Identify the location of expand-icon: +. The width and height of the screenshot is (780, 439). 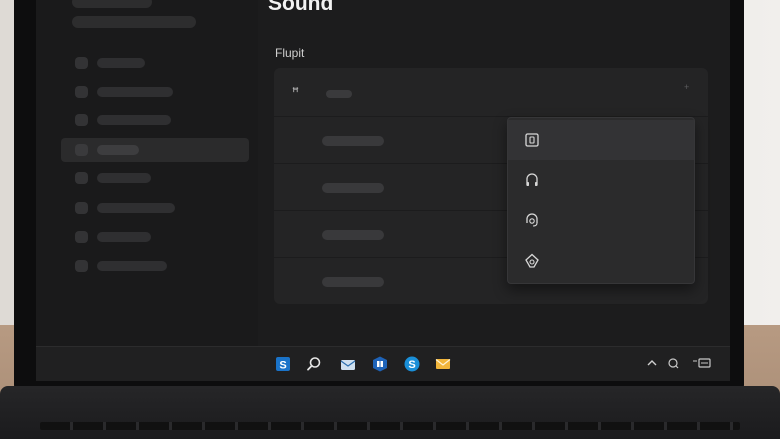
(686, 87).